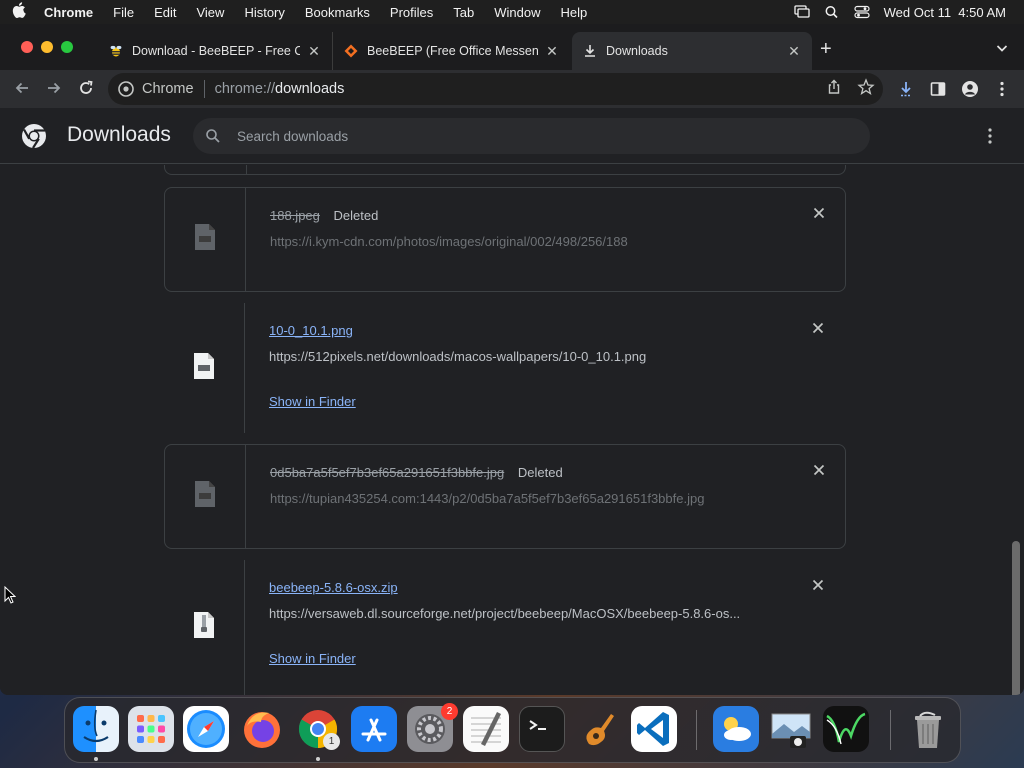 The image size is (1024, 768). Describe the element at coordinates (598, 729) in the screenshot. I see `garageband-icon` at that location.